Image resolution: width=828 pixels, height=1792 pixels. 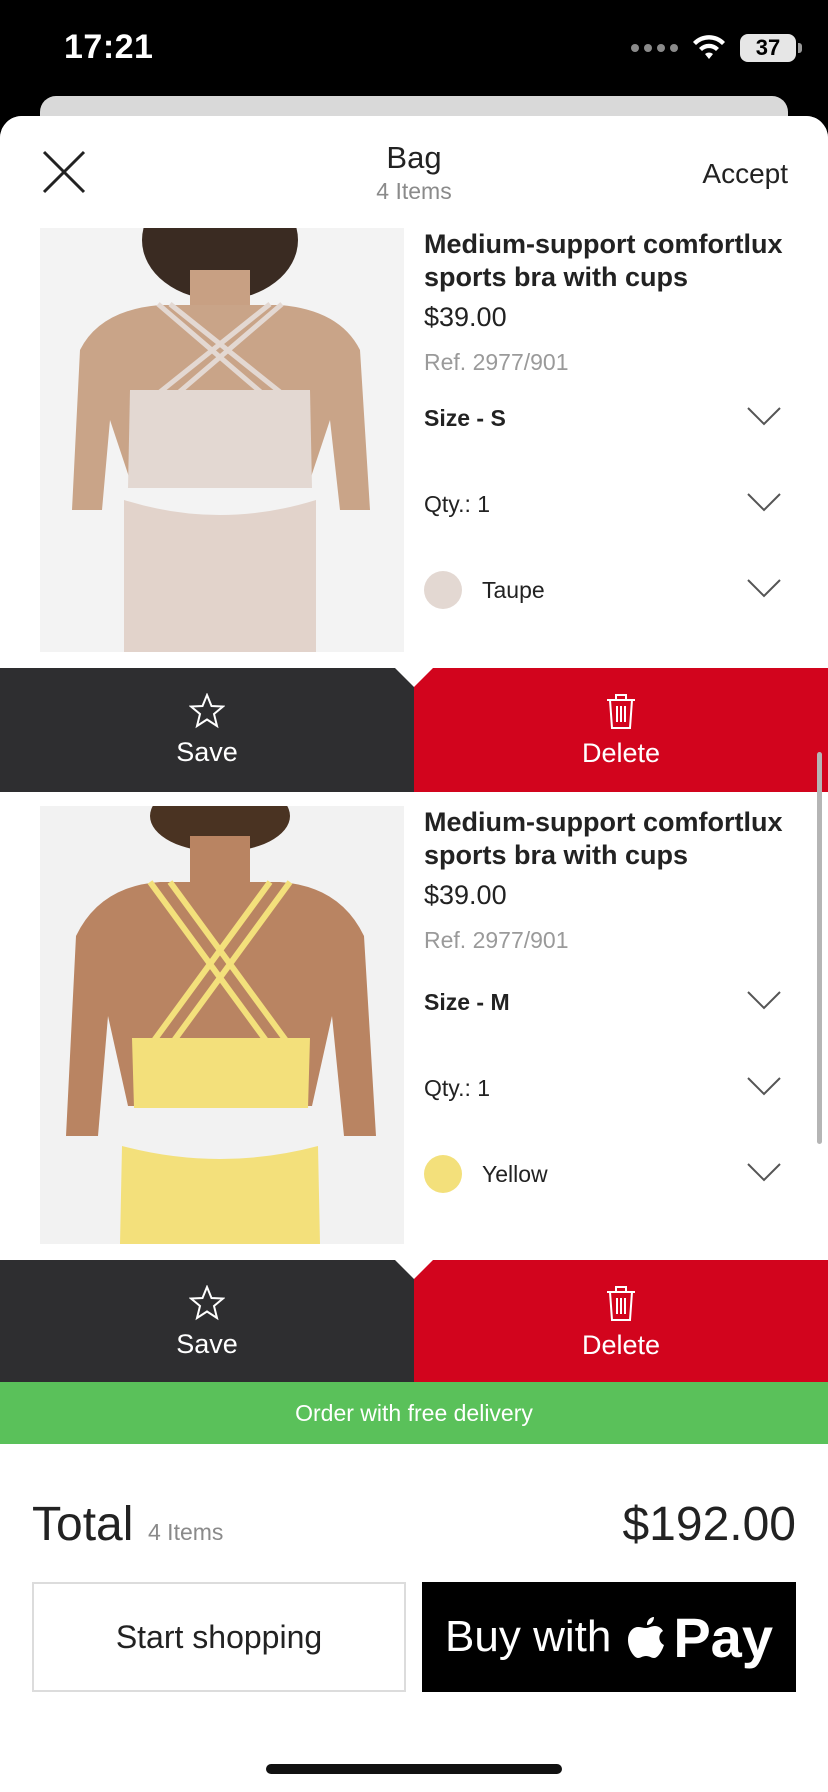 What do you see at coordinates (609, 469) in the screenshot?
I see `product-options: Size - S Qty.: 1 Taupe` at bounding box center [609, 469].